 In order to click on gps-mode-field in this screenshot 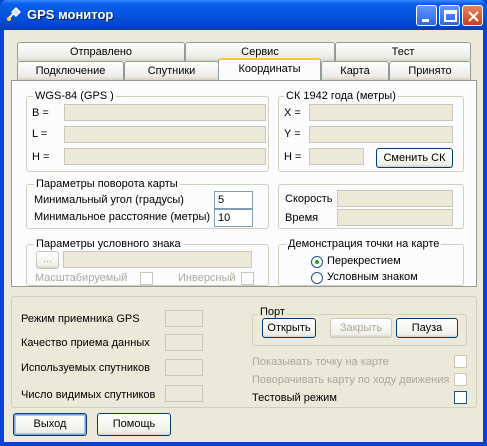, I will do `click(184, 318)`.